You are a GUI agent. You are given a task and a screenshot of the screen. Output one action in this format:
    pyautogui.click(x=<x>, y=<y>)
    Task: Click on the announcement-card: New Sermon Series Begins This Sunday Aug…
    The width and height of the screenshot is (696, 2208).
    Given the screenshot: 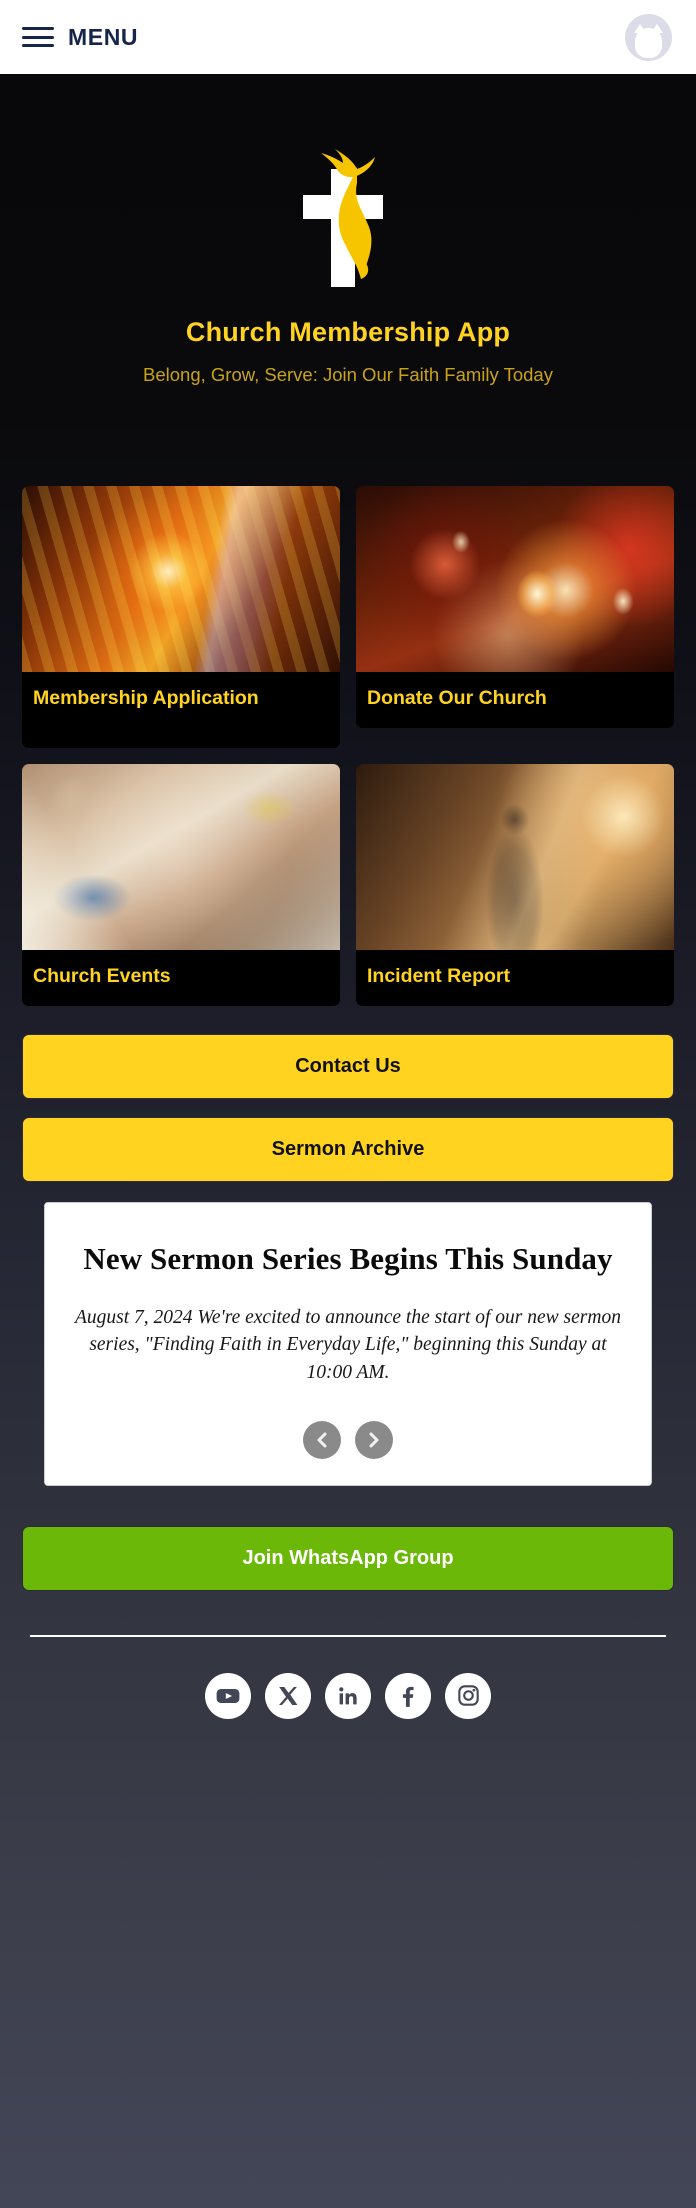 What is the action you would take?
    pyautogui.click(x=348, y=1343)
    